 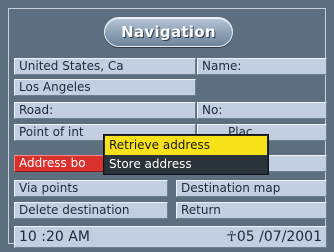 I want to click on page-title: Navigation, so click(x=168, y=32).